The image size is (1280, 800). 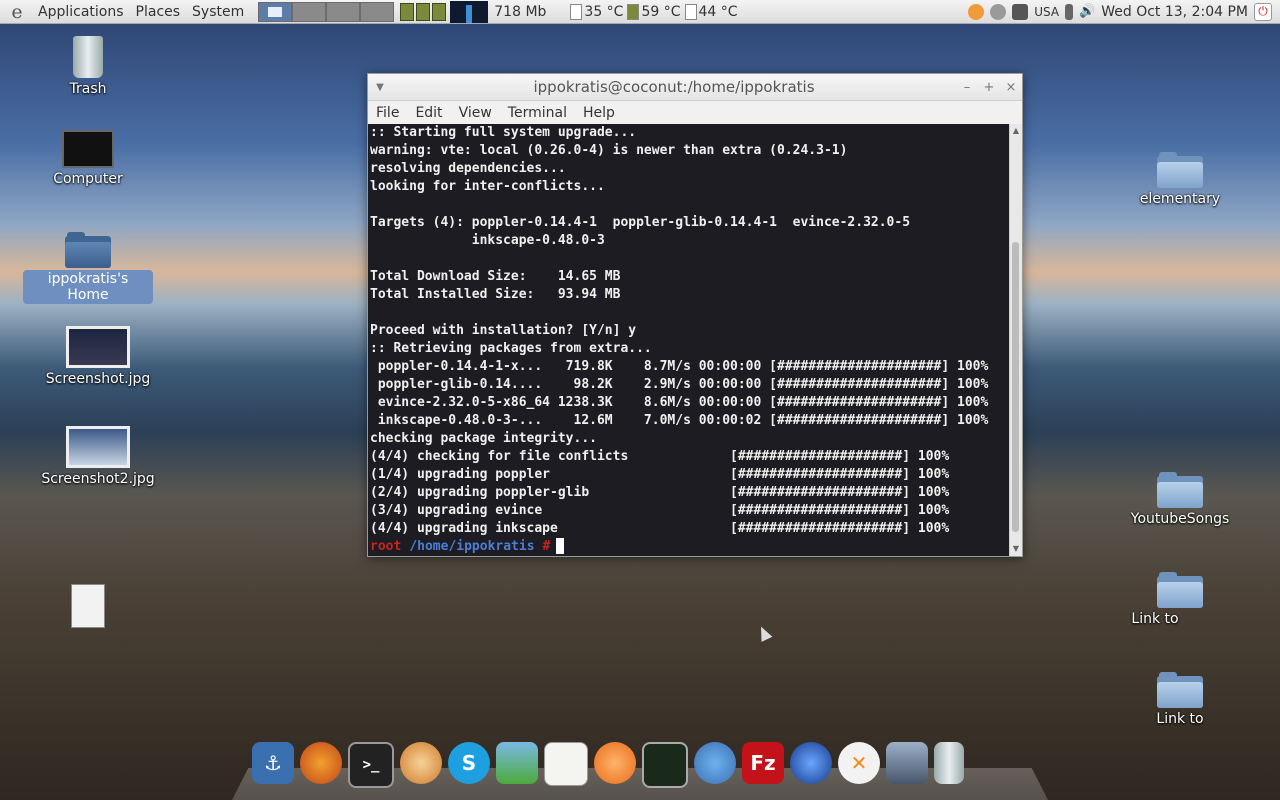 I want to click on scrollbar: ▲ ▼, so click(x=1015, y=340).